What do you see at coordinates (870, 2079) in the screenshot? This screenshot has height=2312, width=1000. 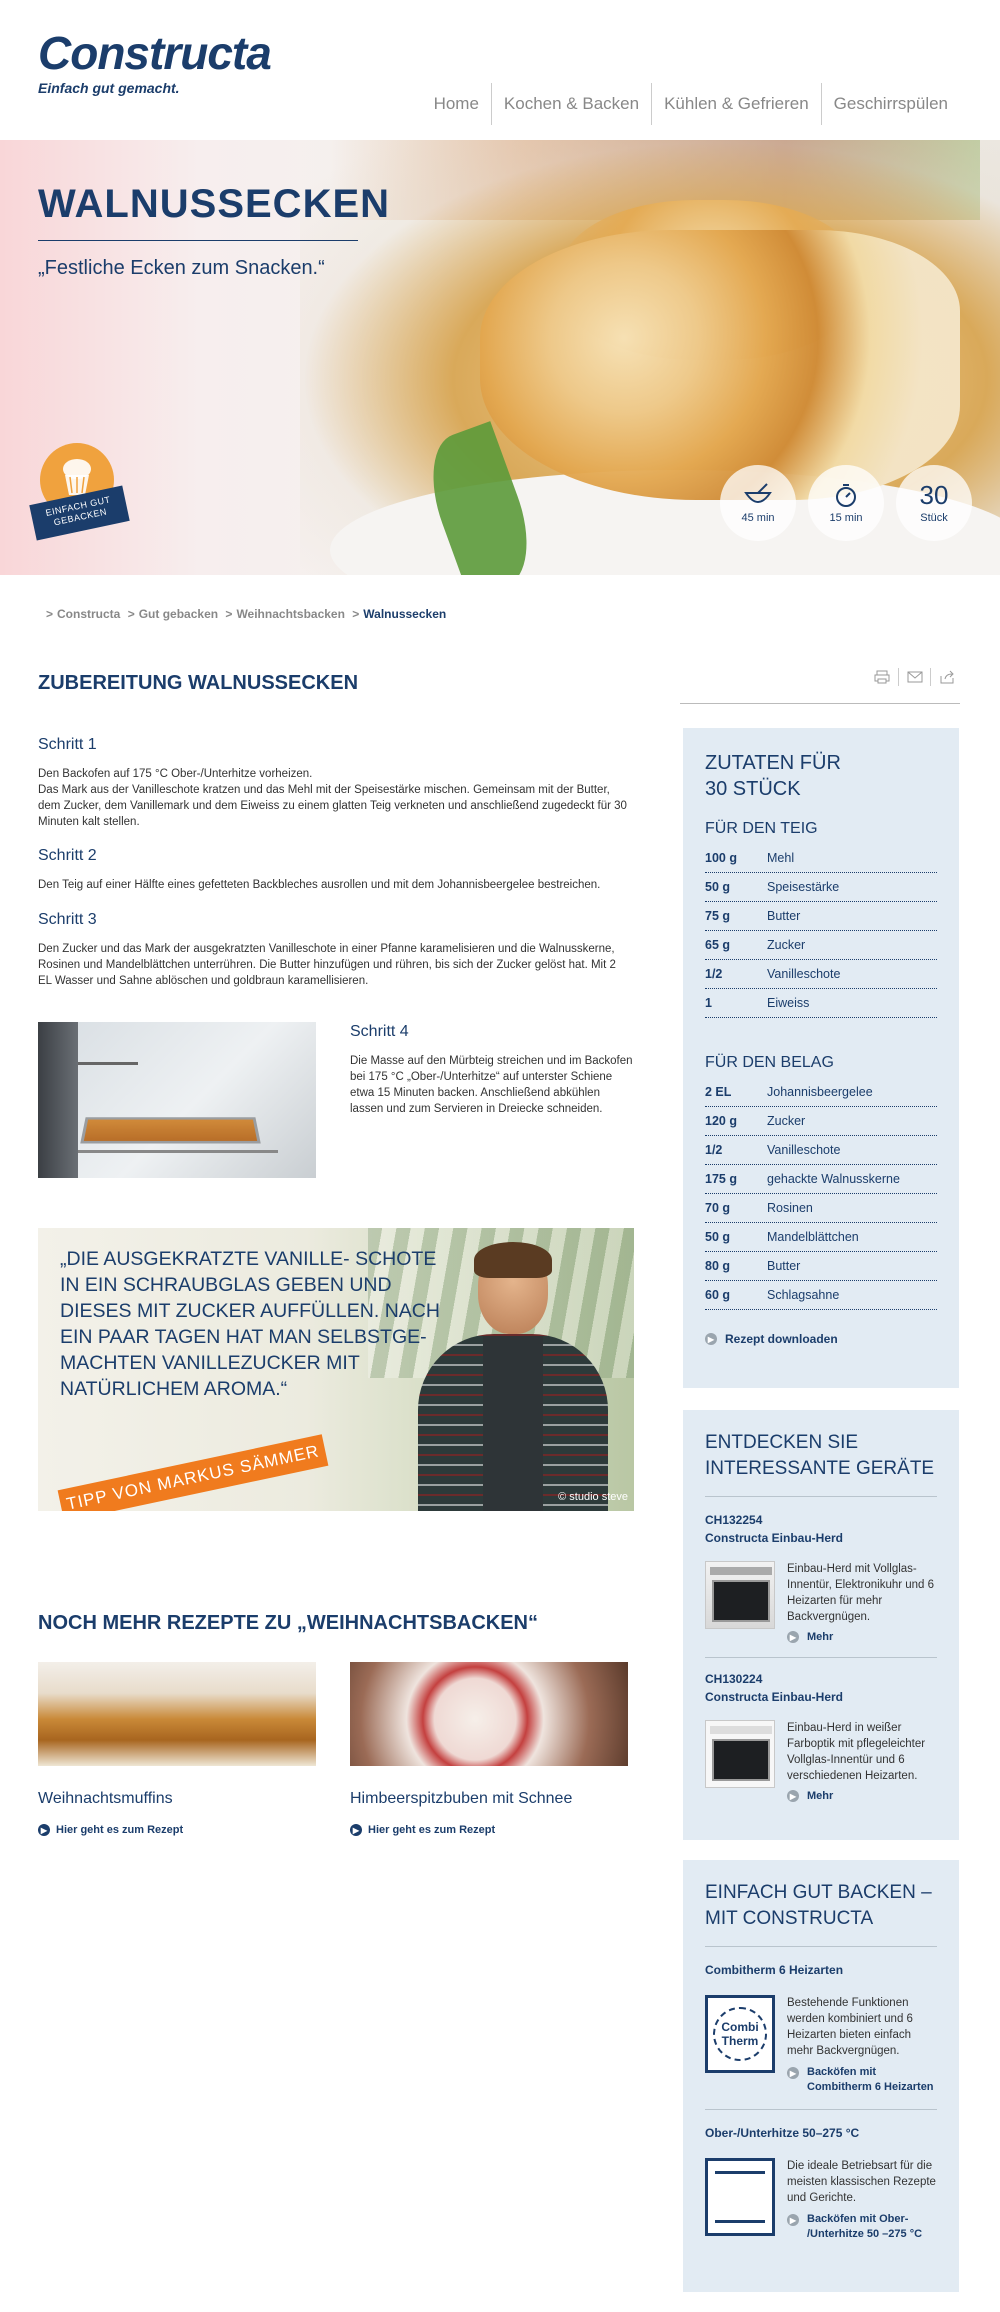 I see `feature-link-label: Backöfen mit Combitherm 6 Heizarten` at bounding box center [870, 2079].